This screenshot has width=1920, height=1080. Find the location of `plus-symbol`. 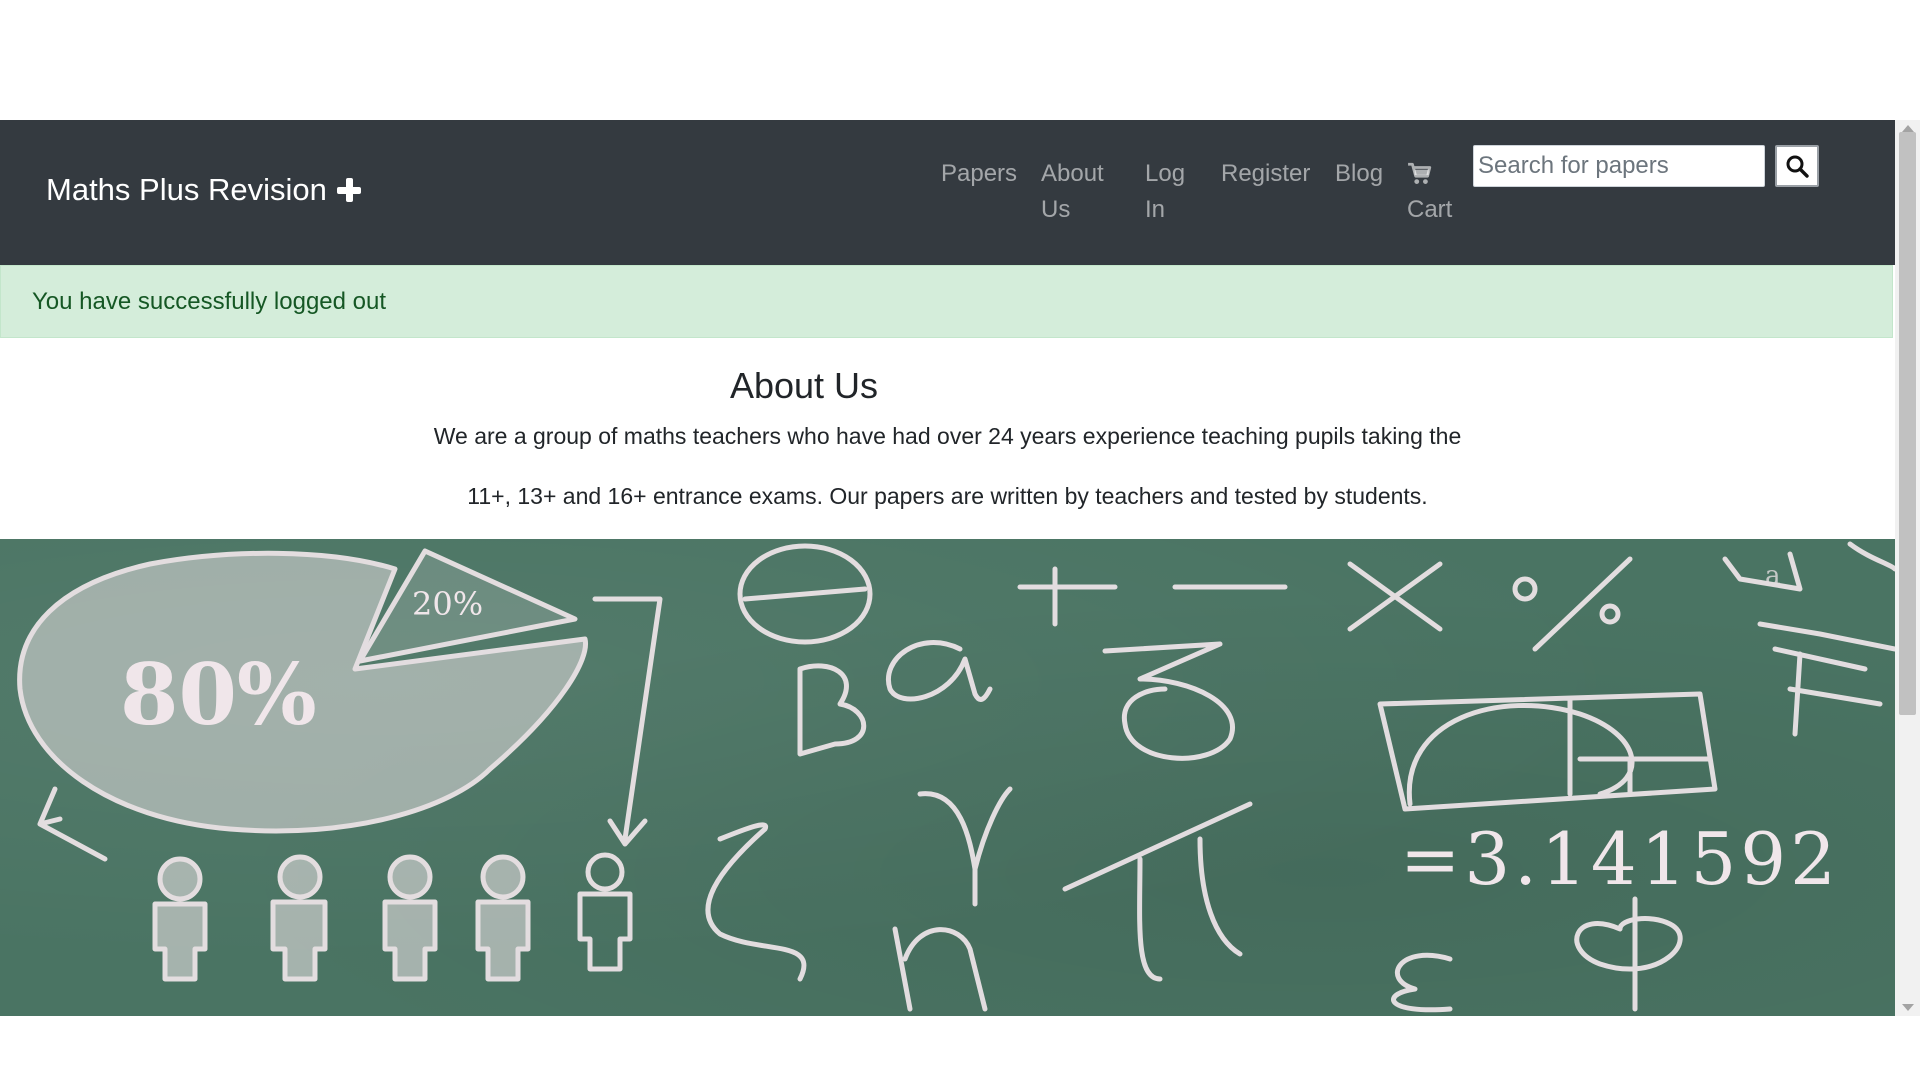

plus-symbol is located at coordinates (1067, 596).